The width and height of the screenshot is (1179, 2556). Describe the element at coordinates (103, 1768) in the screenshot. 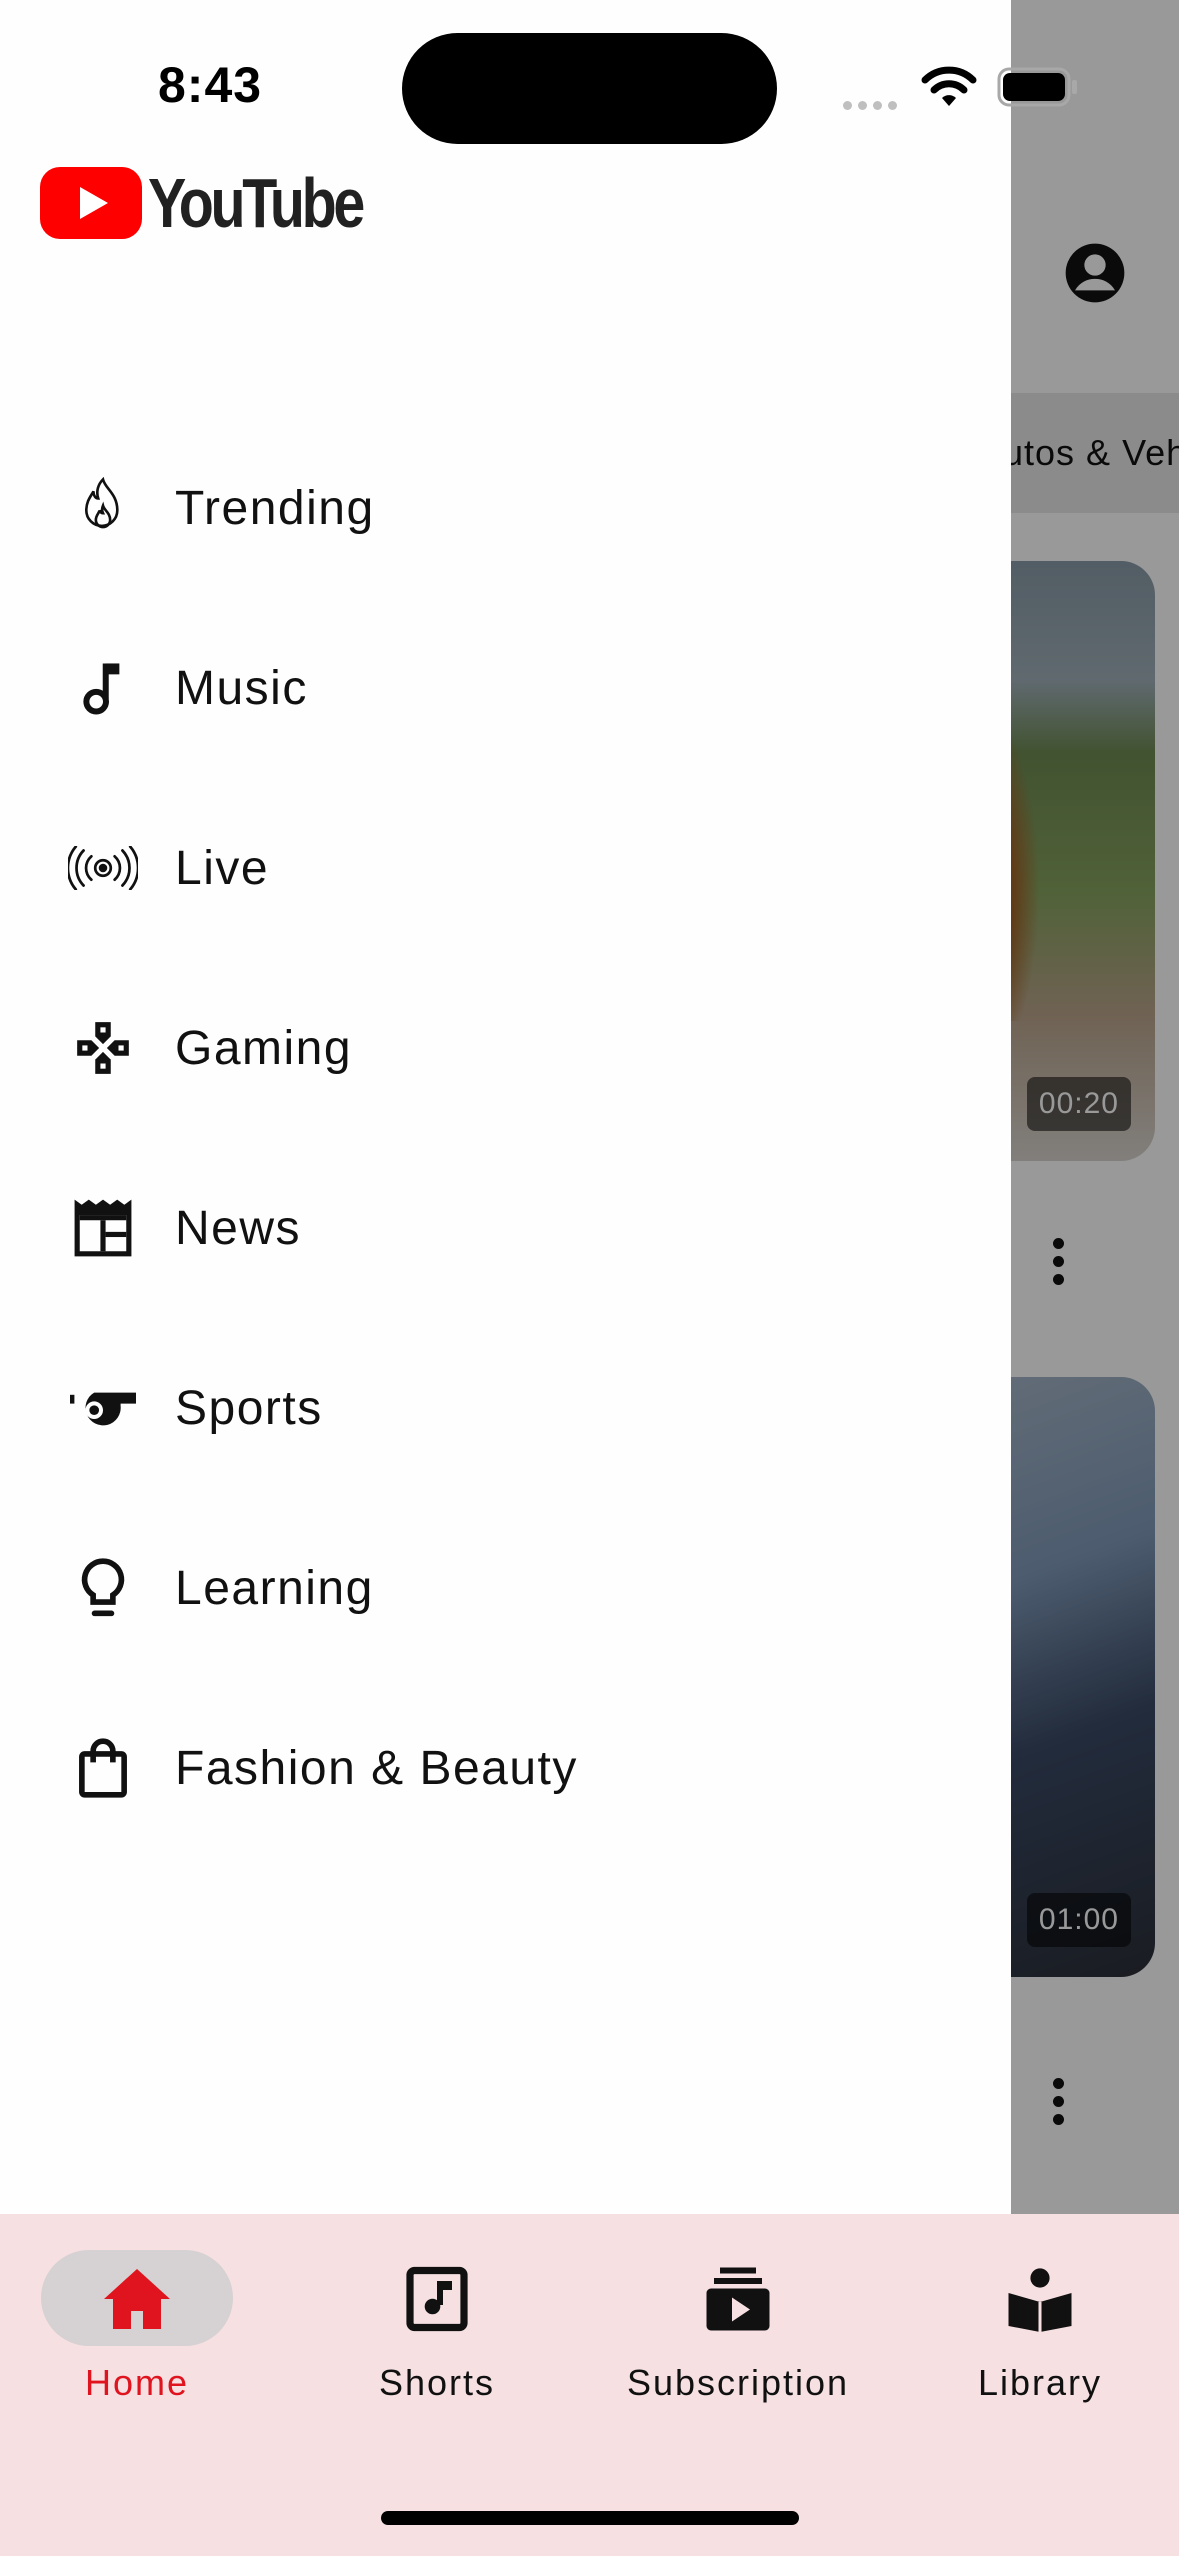

I see `shopping-bag-icon` at that location.